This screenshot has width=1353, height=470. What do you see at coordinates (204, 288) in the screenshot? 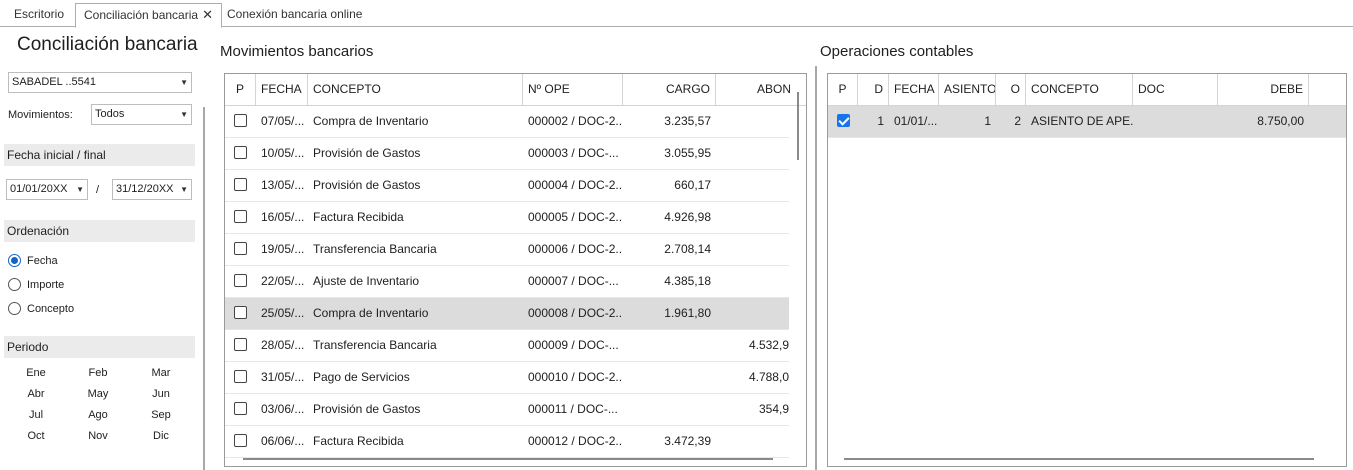
I see `sidebar-scrollbar` at bounding box center [204, 288].